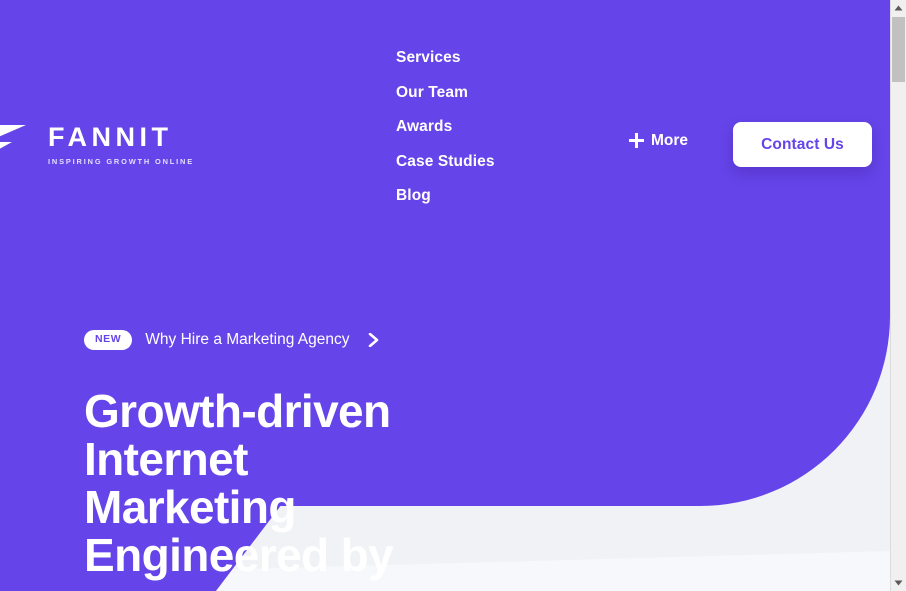 The image size is (906, 591). I want to click on announcement-text: Why Hire a Marketing Agency, so click(247, 339).